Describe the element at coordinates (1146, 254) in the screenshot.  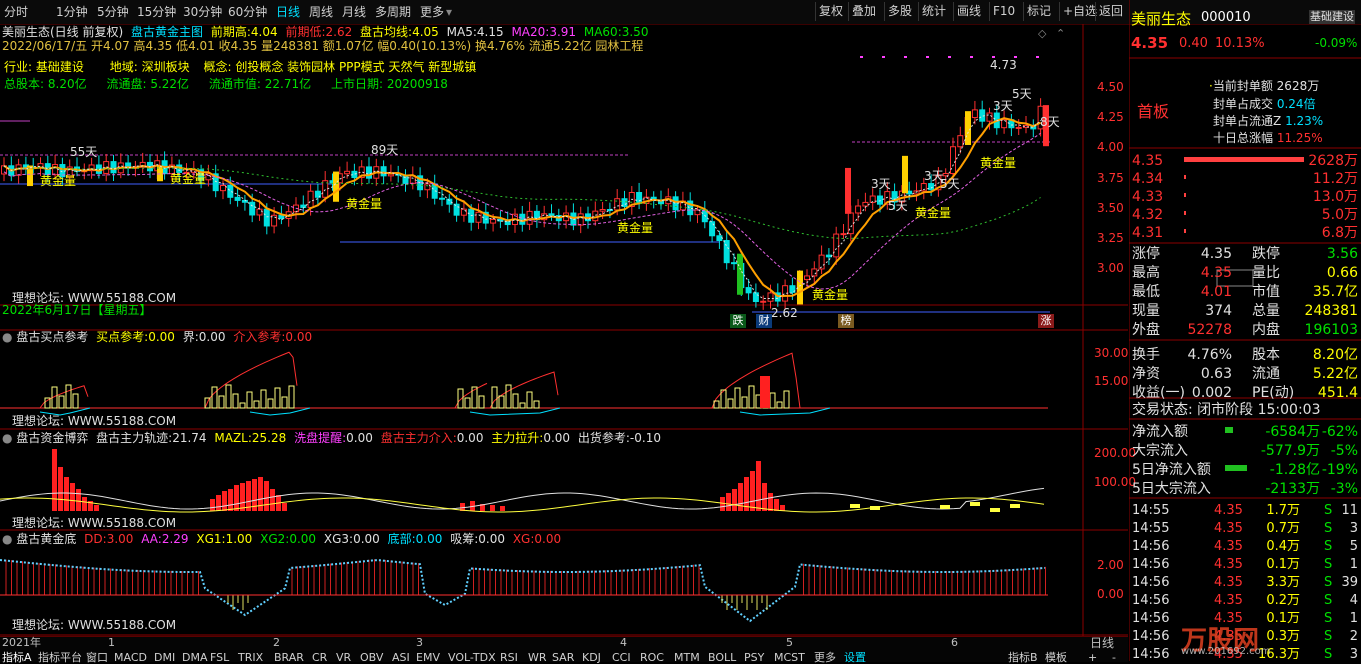
I see `stat-label: 涨停` at that location.